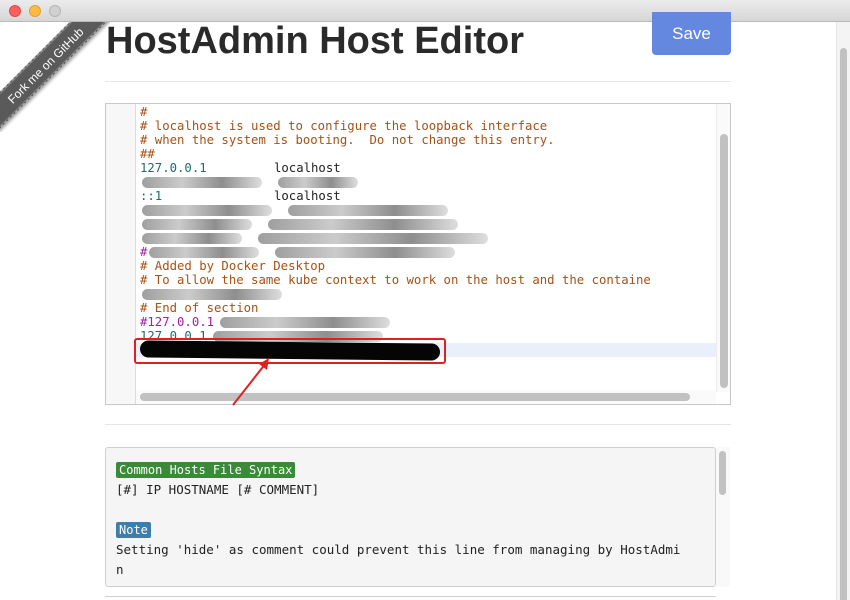 Image resolution: width=850 pixels, height=600 pixels. What do you see at coordinates (233, 266) in the screenshot?
I see `comment-text: # Added by Docker Desktop` at bounding box center [233, 266].